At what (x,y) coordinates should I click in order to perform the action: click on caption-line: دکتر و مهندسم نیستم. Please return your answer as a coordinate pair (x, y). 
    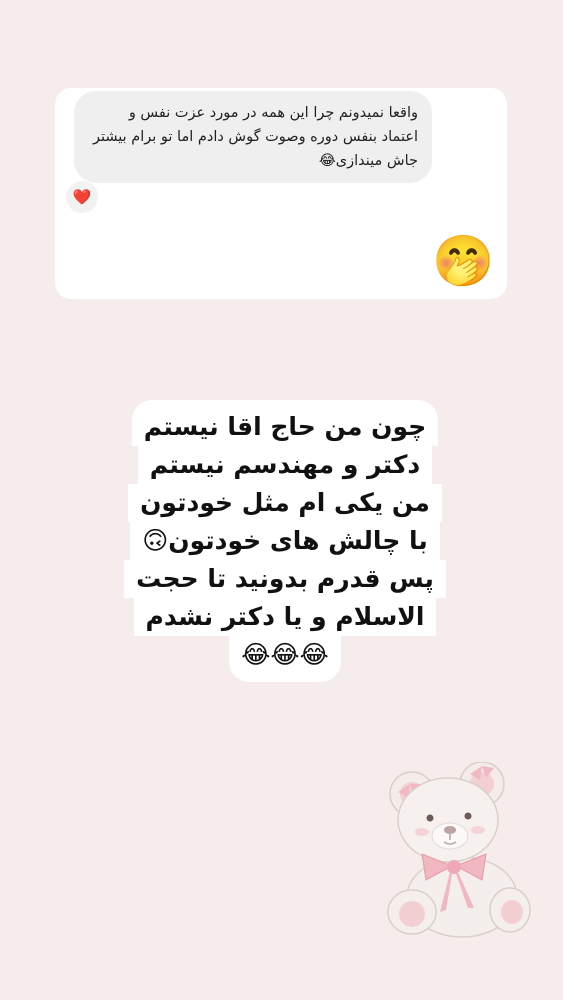
    Looking at the image, I should click on (285, 465).